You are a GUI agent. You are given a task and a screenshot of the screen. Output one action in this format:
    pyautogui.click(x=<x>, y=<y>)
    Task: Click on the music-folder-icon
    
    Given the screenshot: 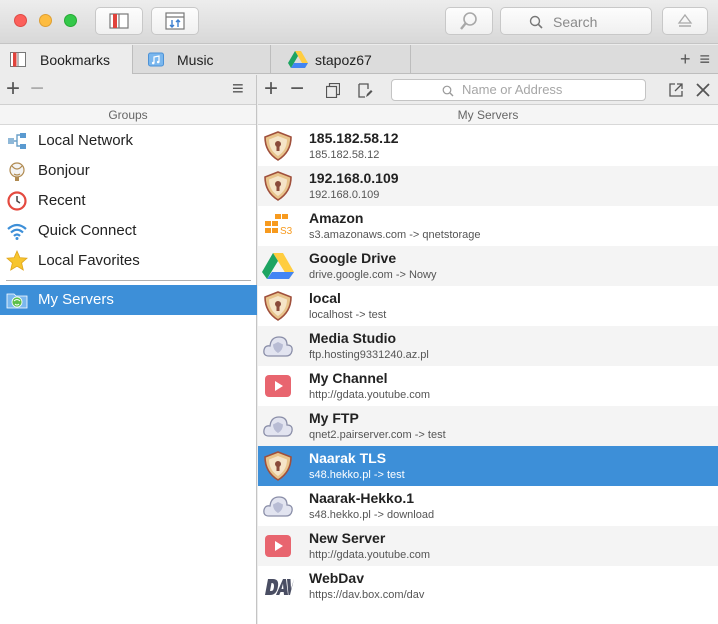 What is the action you would take?
    pyautogui.click(x=156, y=59)
    